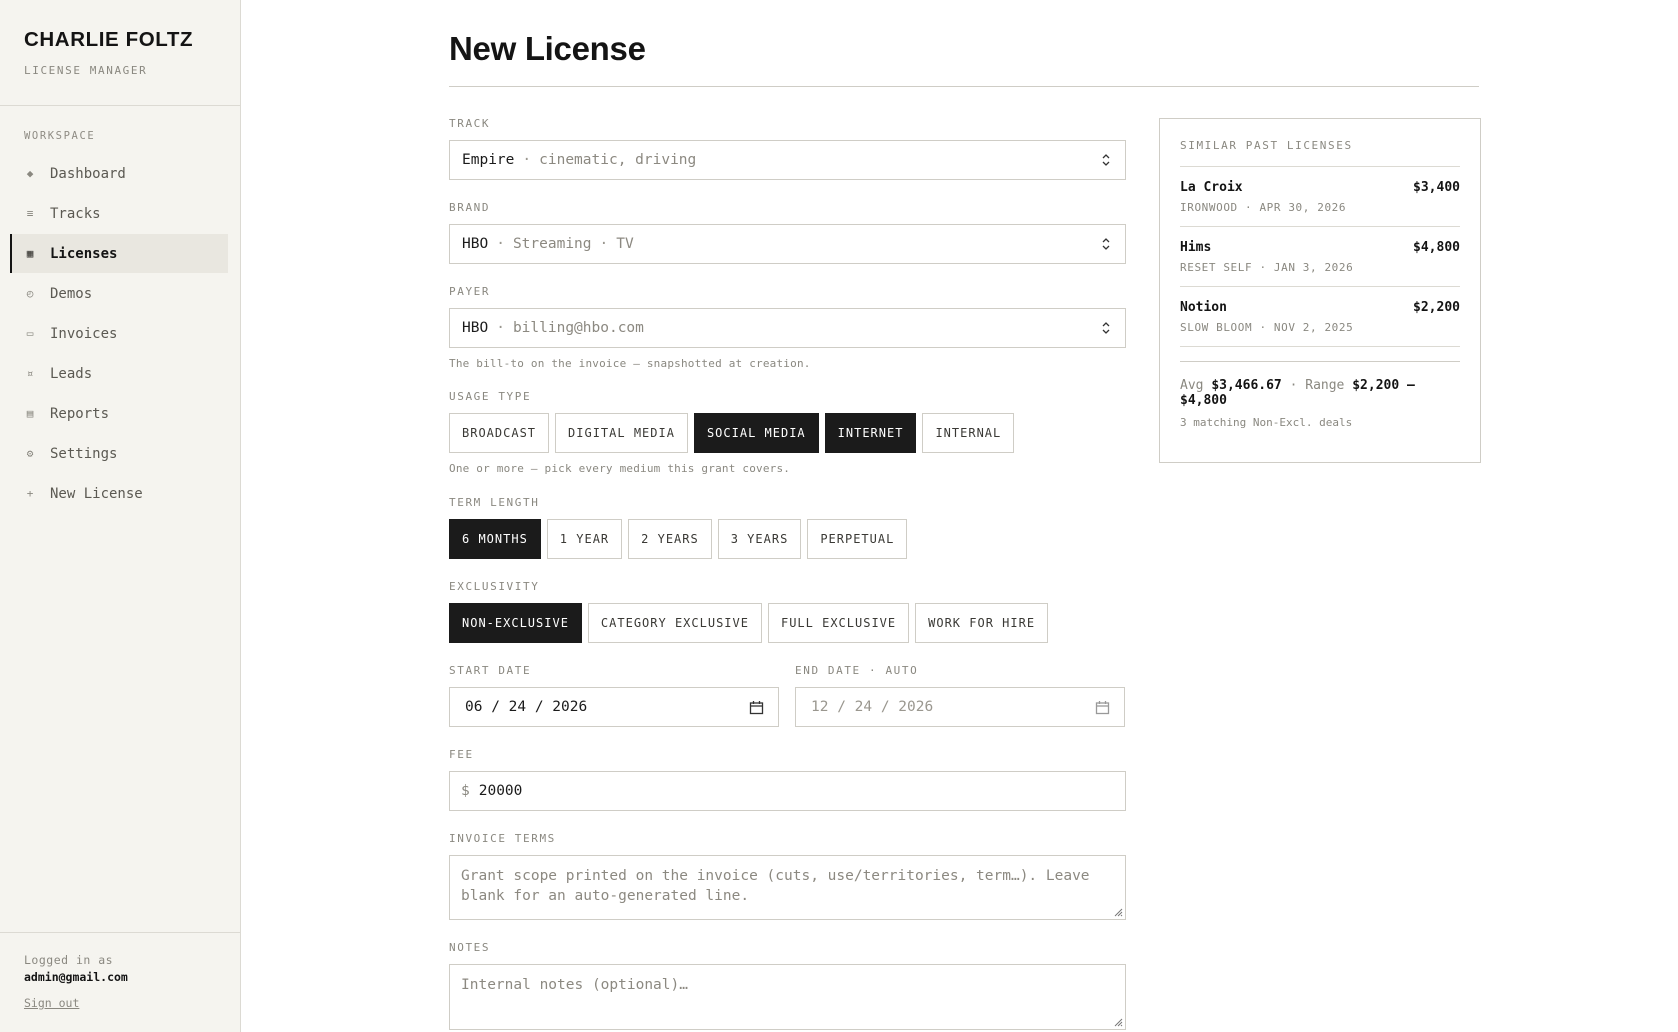 The width and height of the screenshot is (1678, 1032). I want to click on sidebar-item-licenses: ▦ Licenses, so click(119, 253).